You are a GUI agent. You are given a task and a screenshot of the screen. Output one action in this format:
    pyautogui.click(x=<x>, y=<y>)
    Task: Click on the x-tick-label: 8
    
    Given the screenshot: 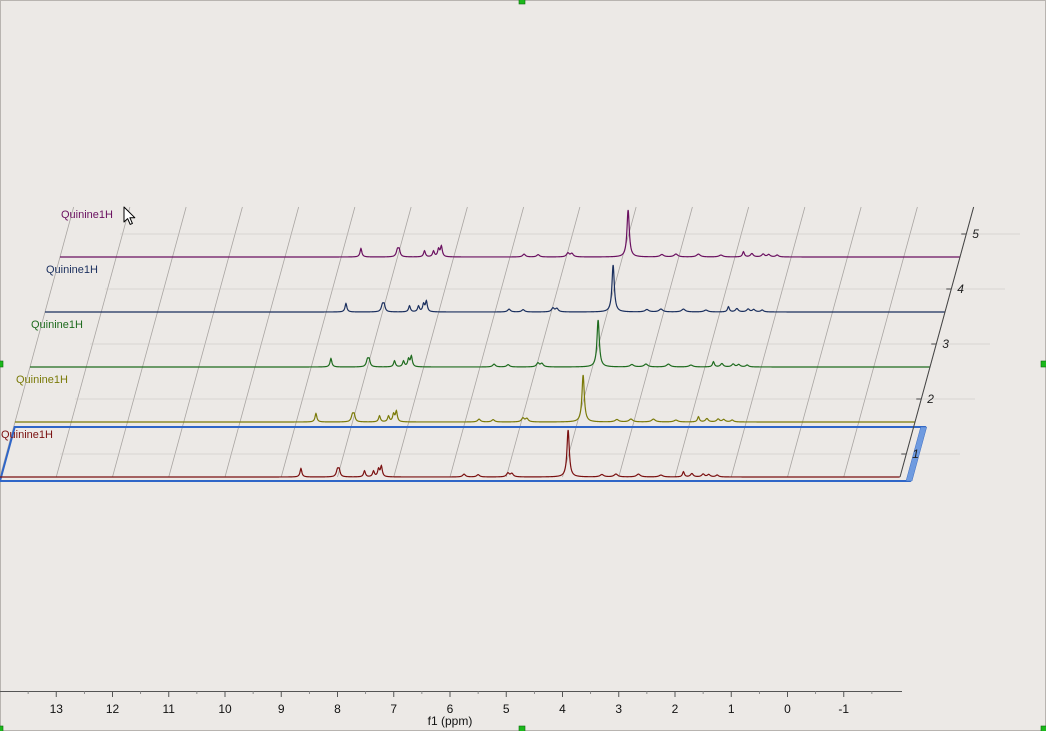 What is the action you would take?
    pyautogui.click(x=337, y=709)
    